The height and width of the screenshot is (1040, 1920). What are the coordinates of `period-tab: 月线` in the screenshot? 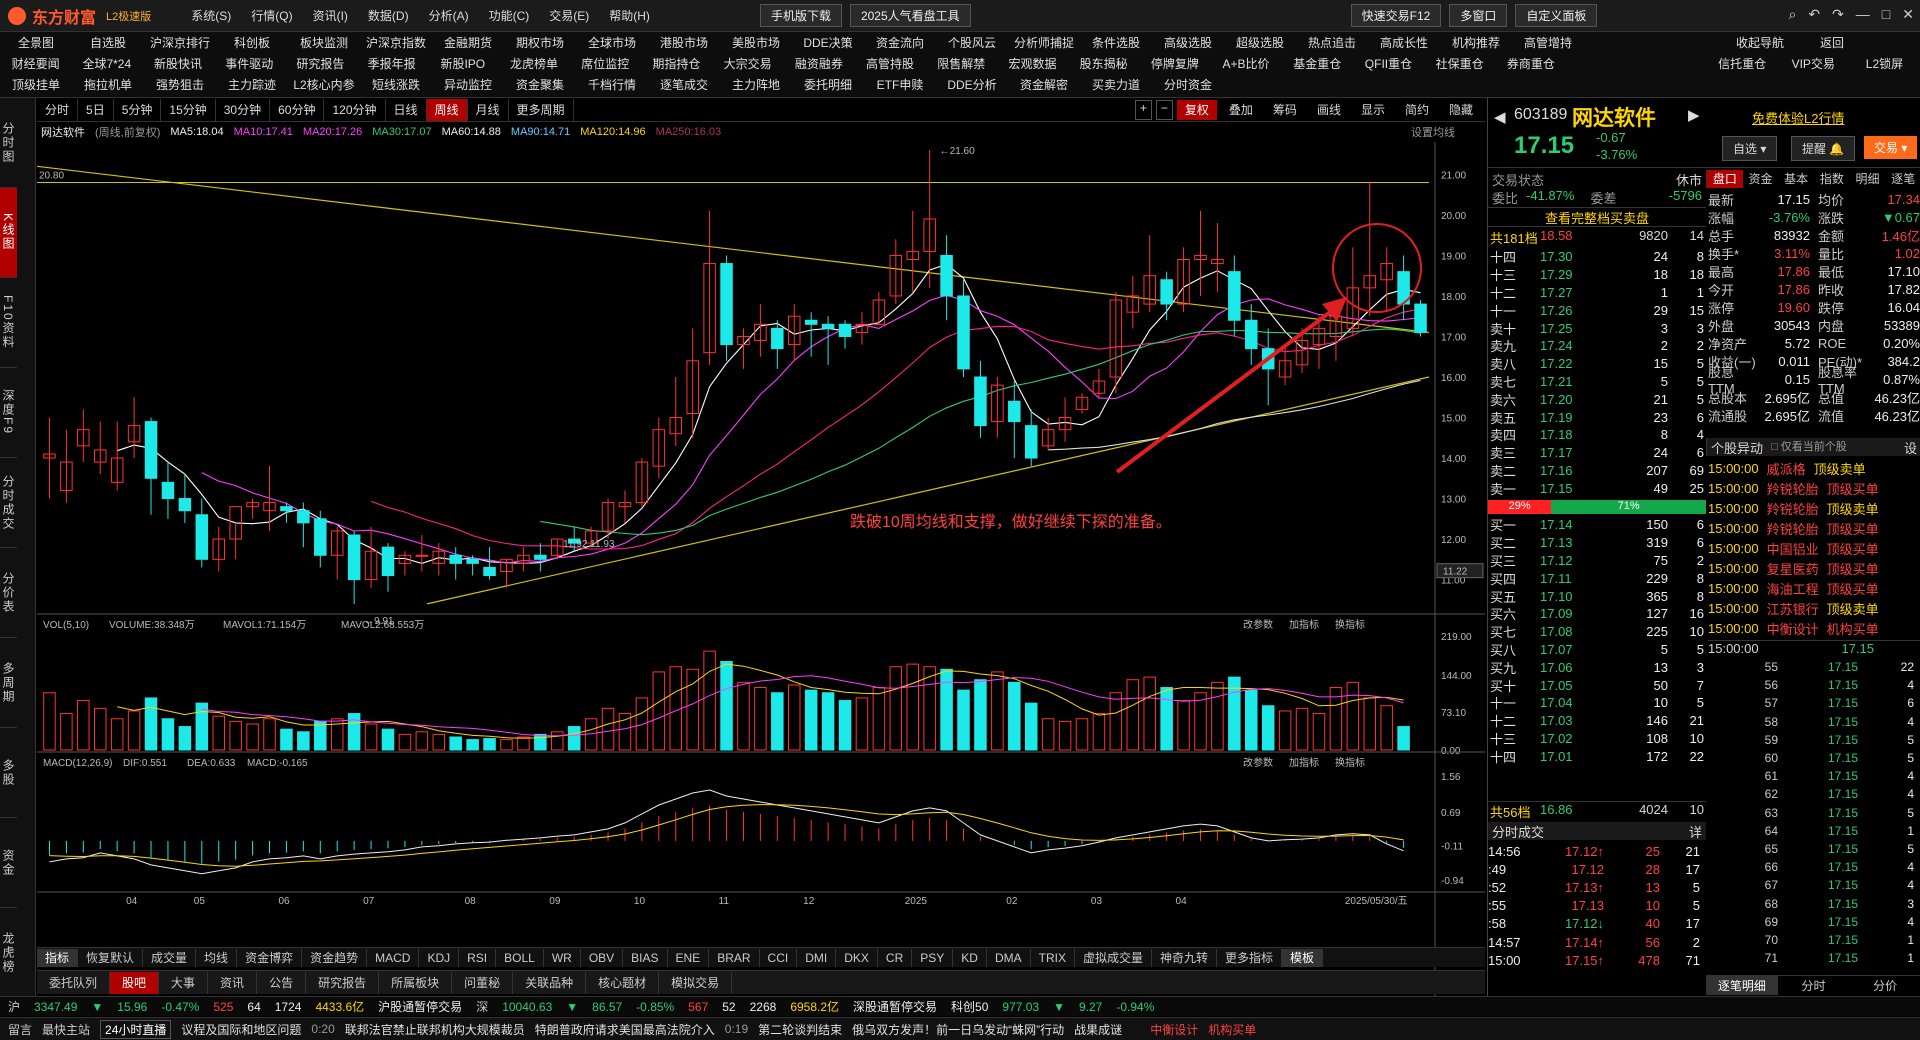 It's located at (488, 109).